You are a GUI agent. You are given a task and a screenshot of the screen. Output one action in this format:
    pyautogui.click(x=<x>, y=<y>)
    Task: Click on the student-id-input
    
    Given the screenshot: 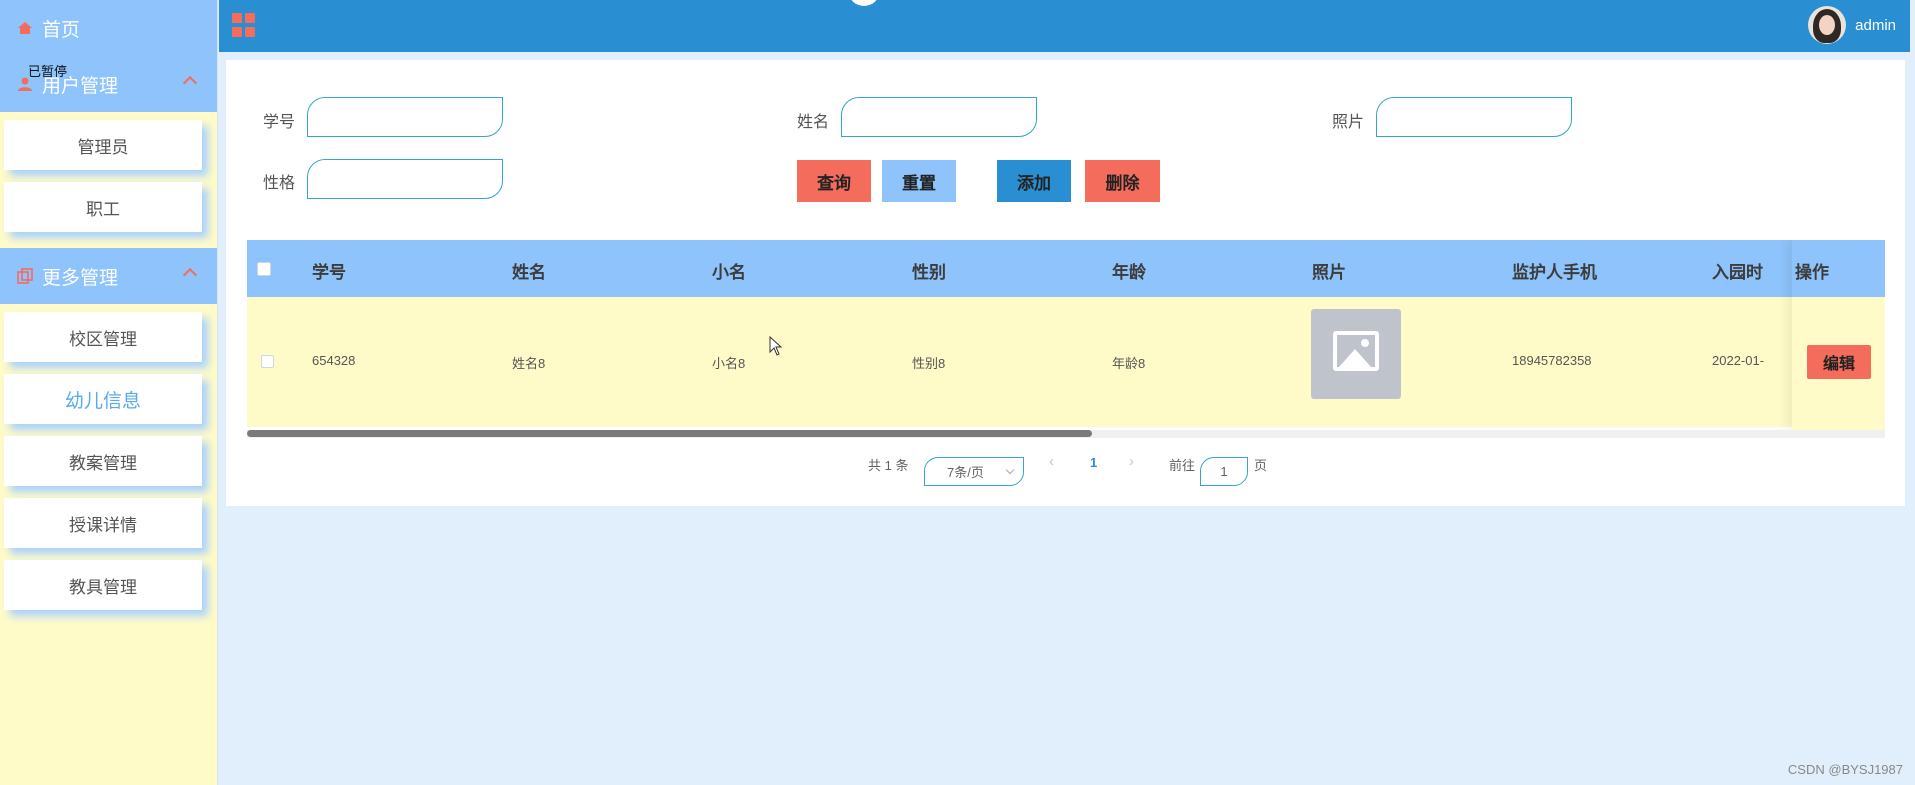 What is the action you would take?
    pyautogui.click(x=405, y=117)
    